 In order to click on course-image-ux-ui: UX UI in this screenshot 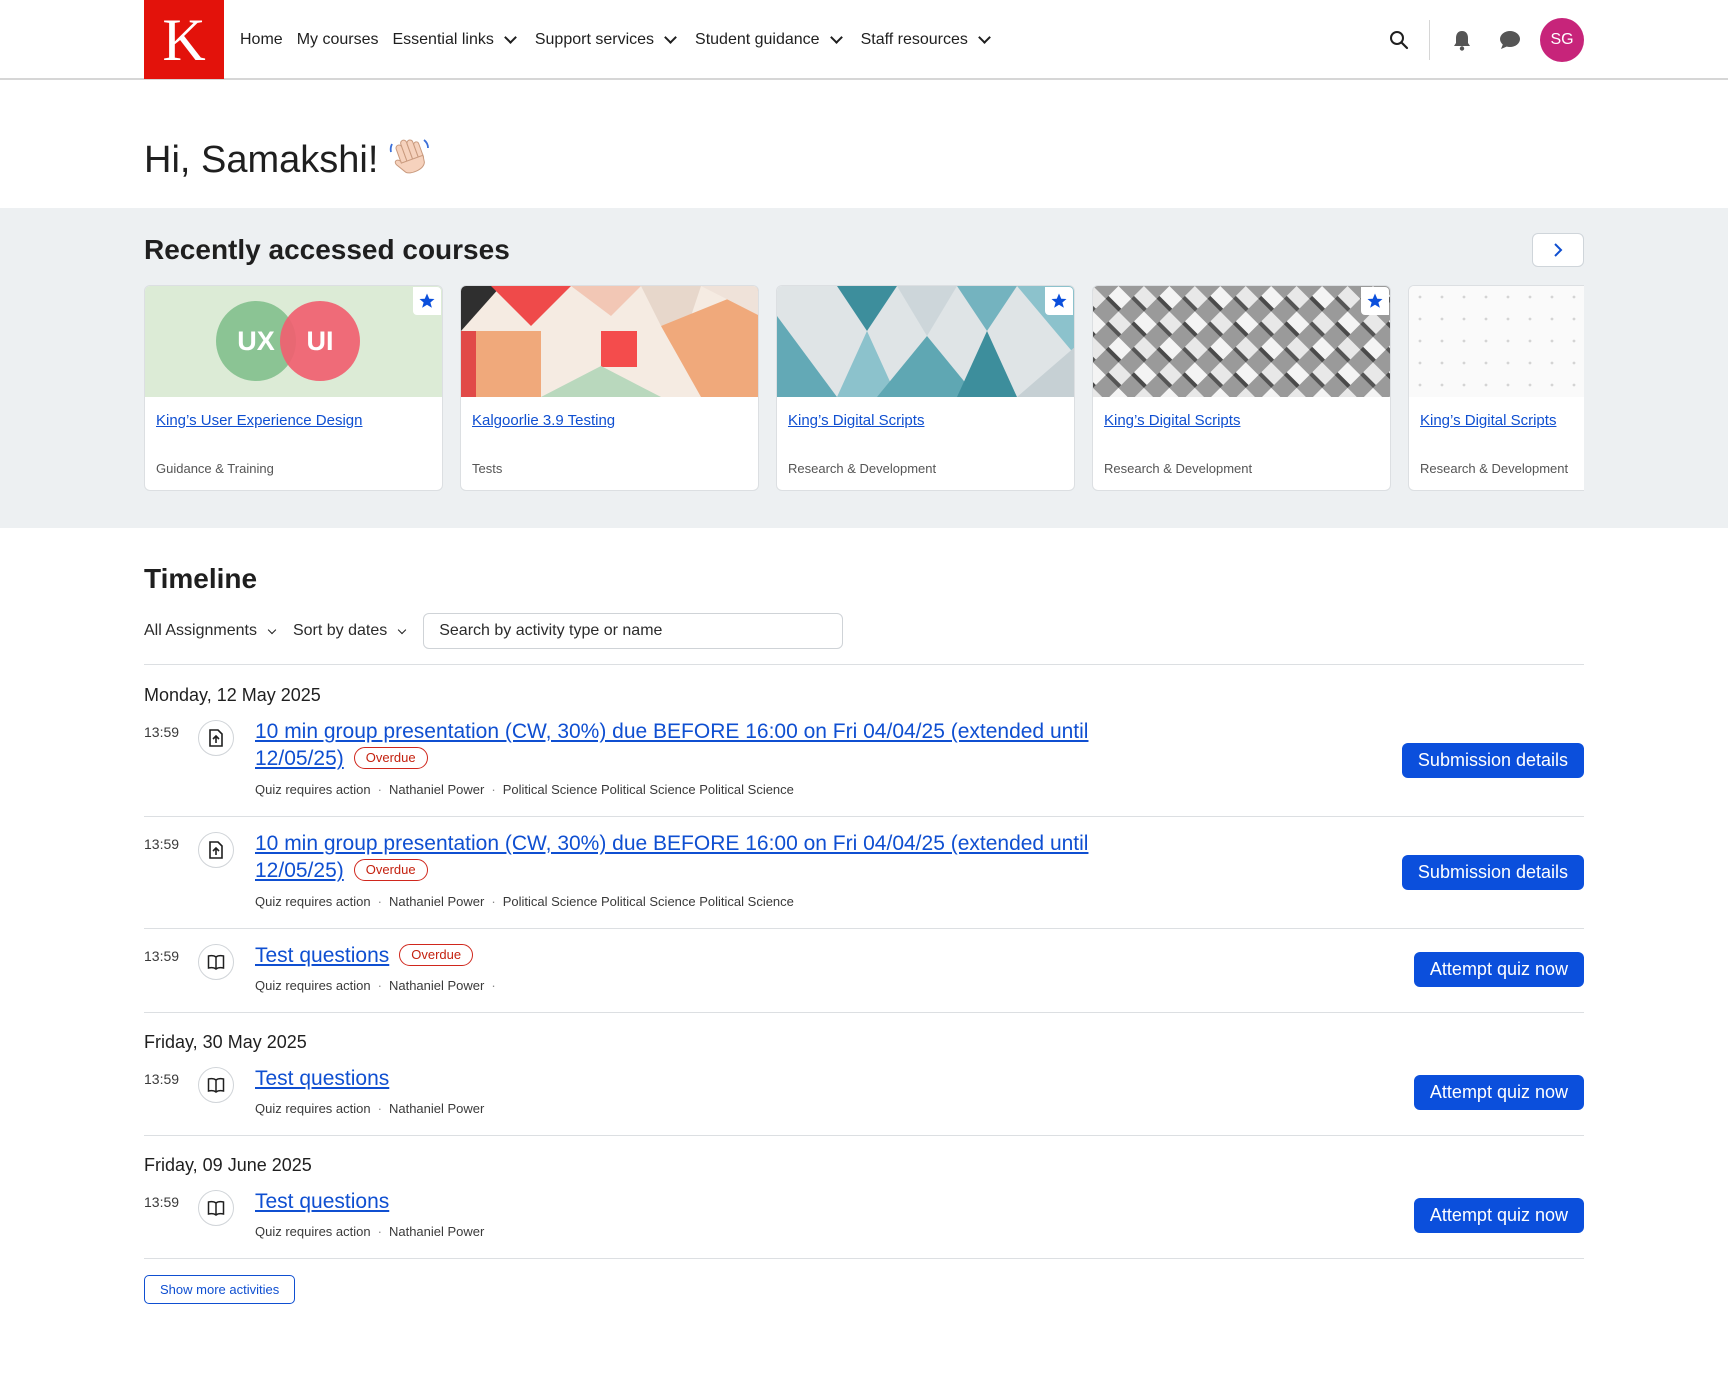, I will do `click(293, 341)`.